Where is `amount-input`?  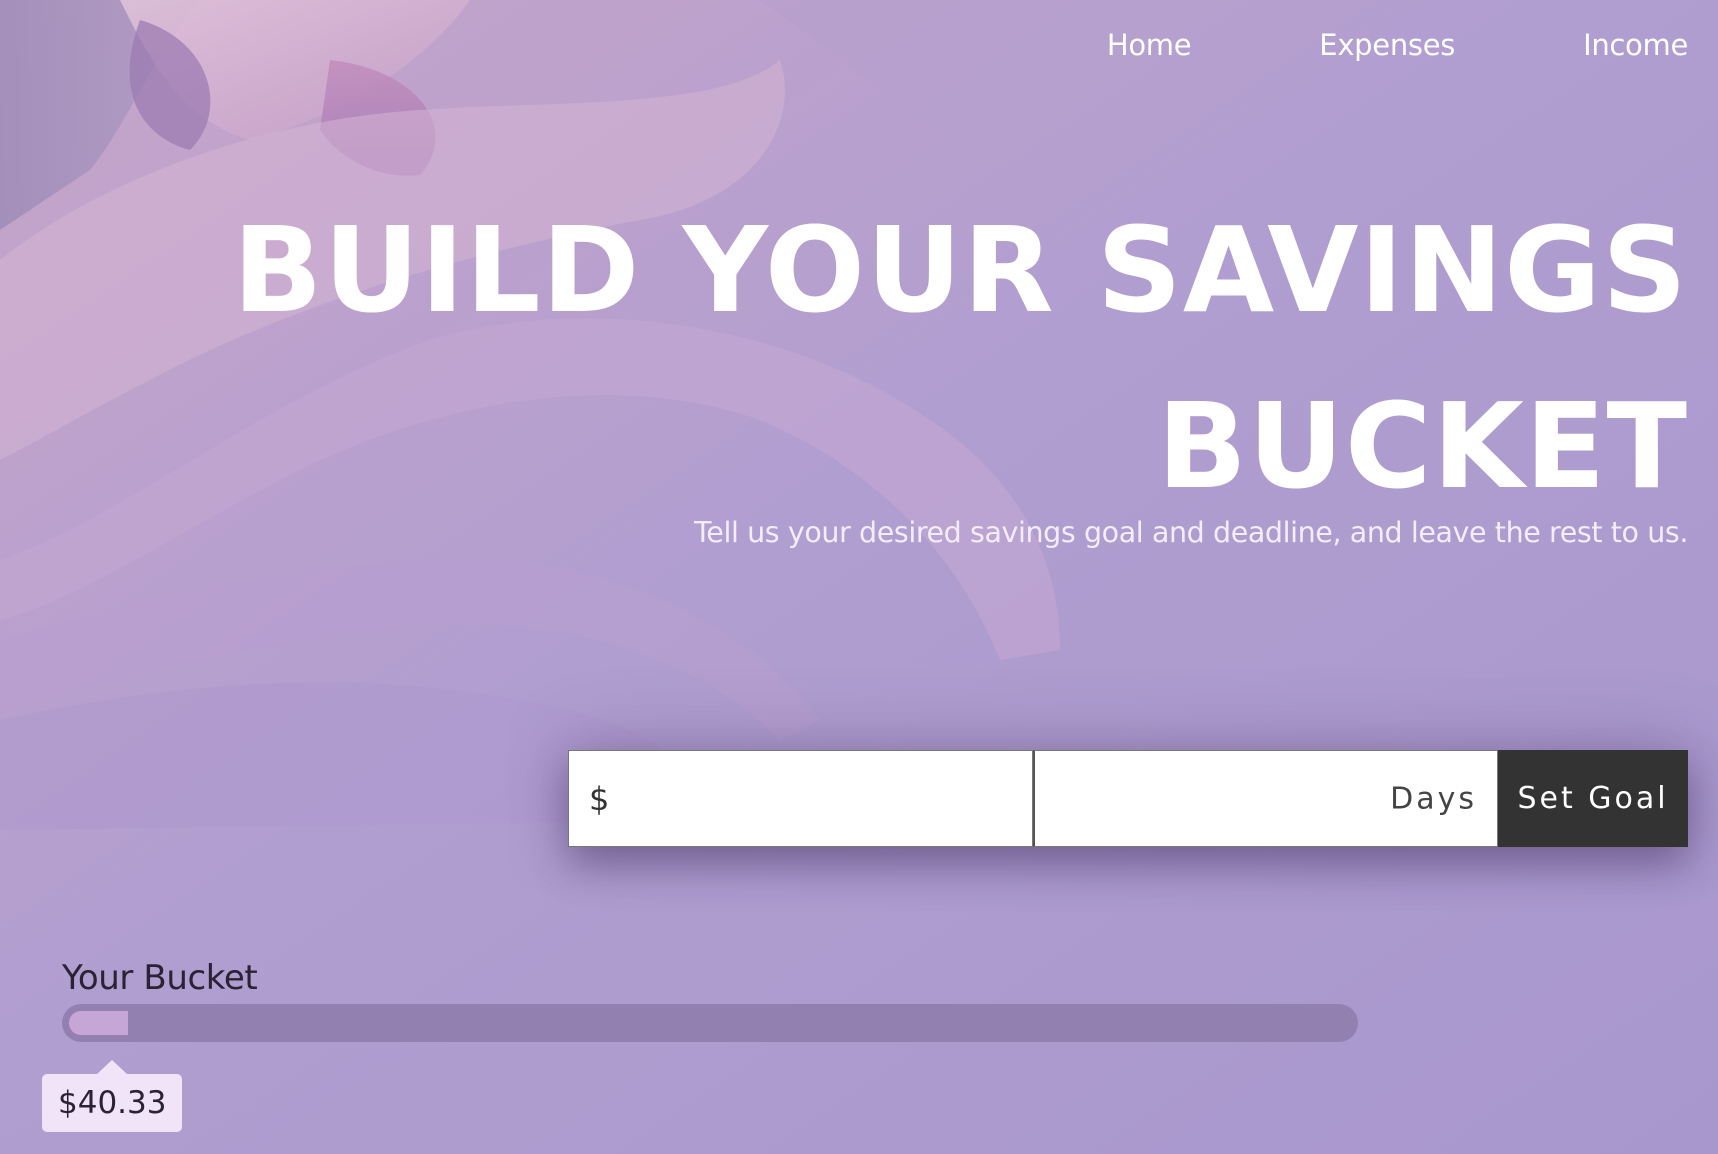
amount-input is located at coordinates (800, 798).